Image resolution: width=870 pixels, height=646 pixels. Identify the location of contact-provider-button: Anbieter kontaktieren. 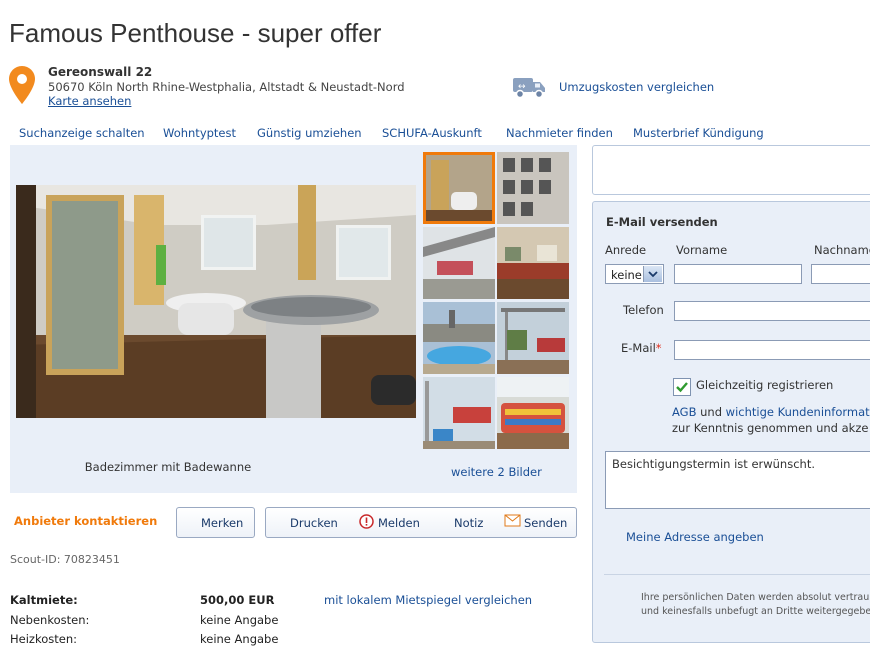
(85, 521).